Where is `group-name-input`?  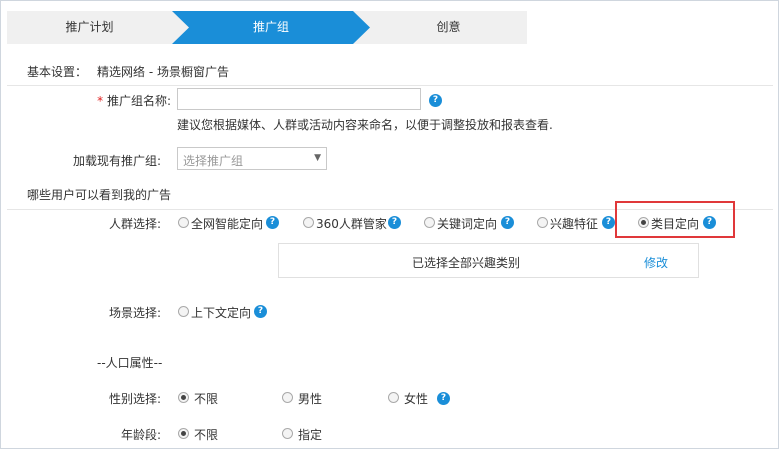
group-name-input is located at coordinates (299, 99).